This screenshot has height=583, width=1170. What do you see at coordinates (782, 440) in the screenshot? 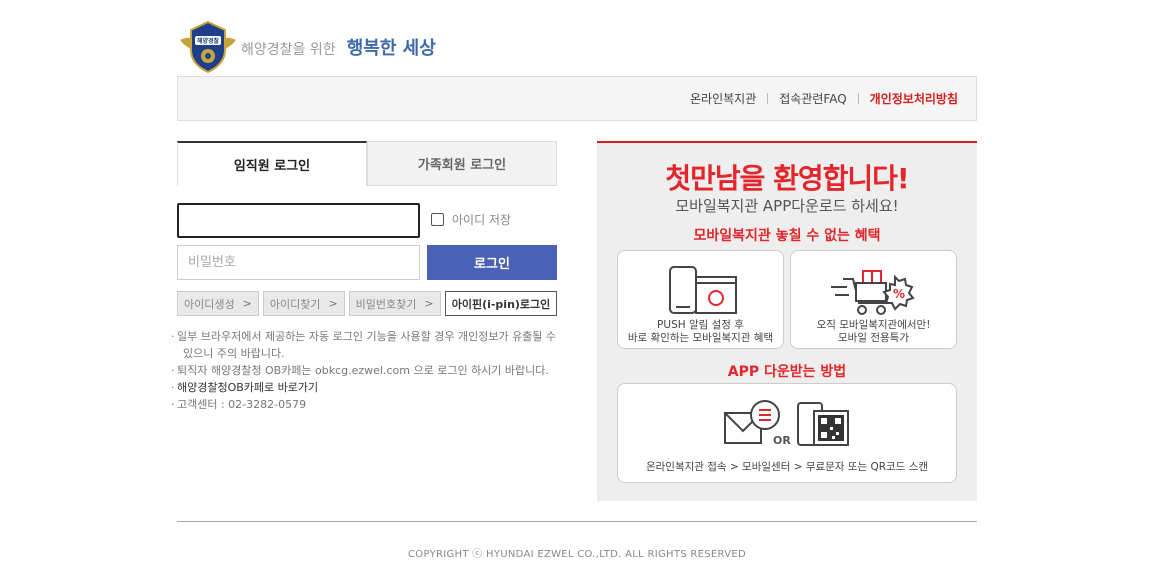
I see `or-label: OR` at bounding box center [782, 440].